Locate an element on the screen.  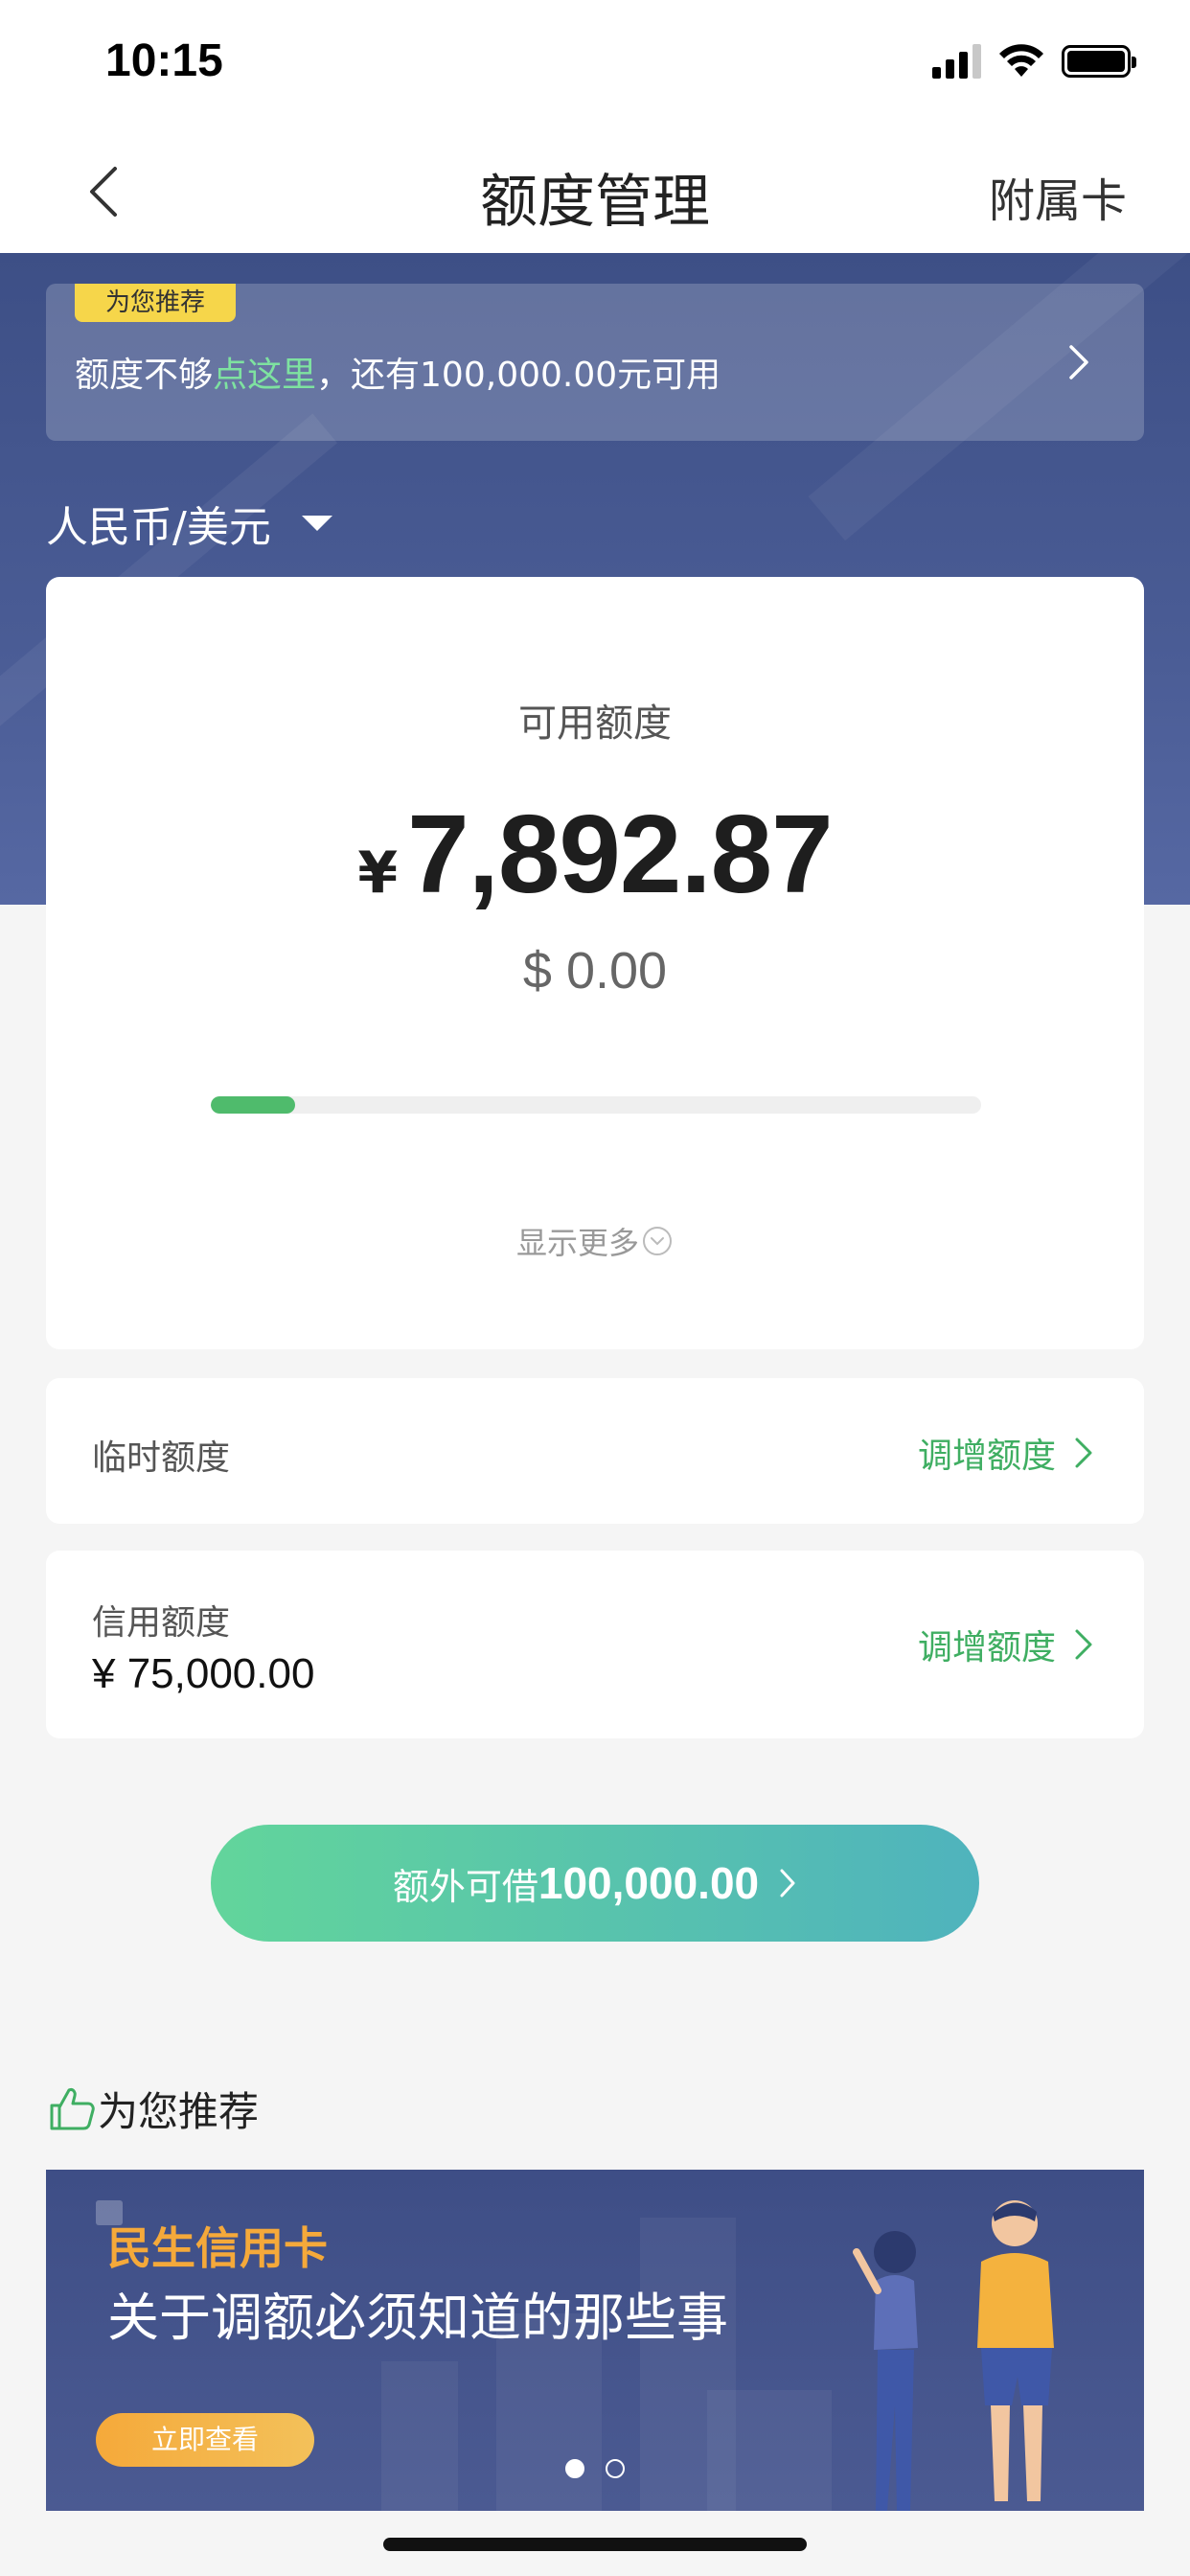
status-icons is located at coordinates (1034, 62).